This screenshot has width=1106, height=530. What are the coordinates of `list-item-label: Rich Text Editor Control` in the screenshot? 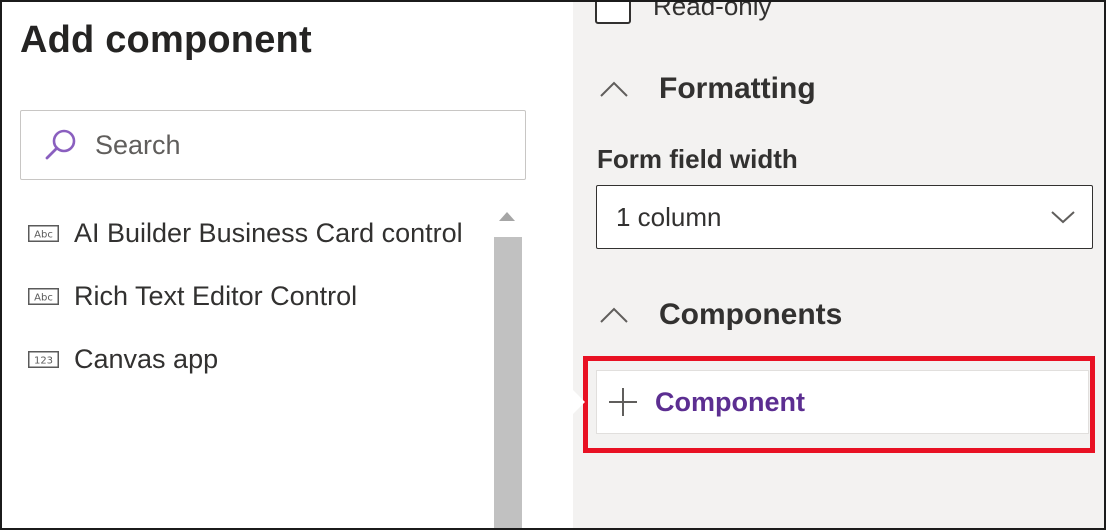 It's located at (216, 296).